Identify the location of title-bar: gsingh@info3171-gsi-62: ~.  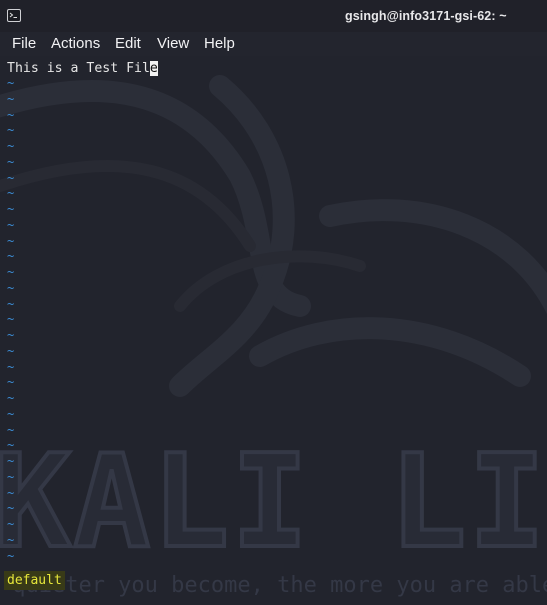
(273, 16).